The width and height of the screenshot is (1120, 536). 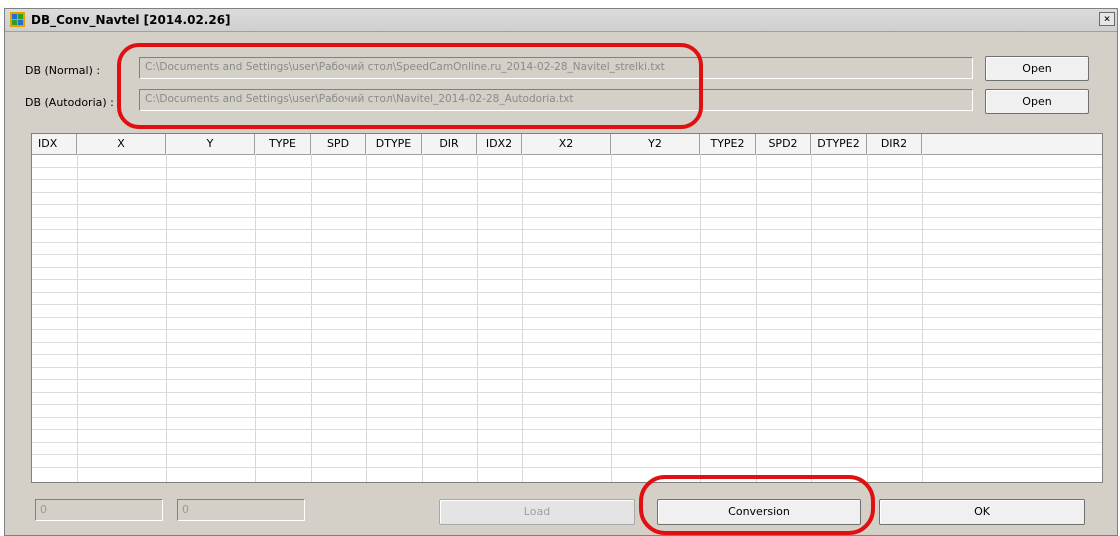 What do you see at coordinates (17, 19) in the screenshot?
I see `app-icon` at bounding box center [17, 19].